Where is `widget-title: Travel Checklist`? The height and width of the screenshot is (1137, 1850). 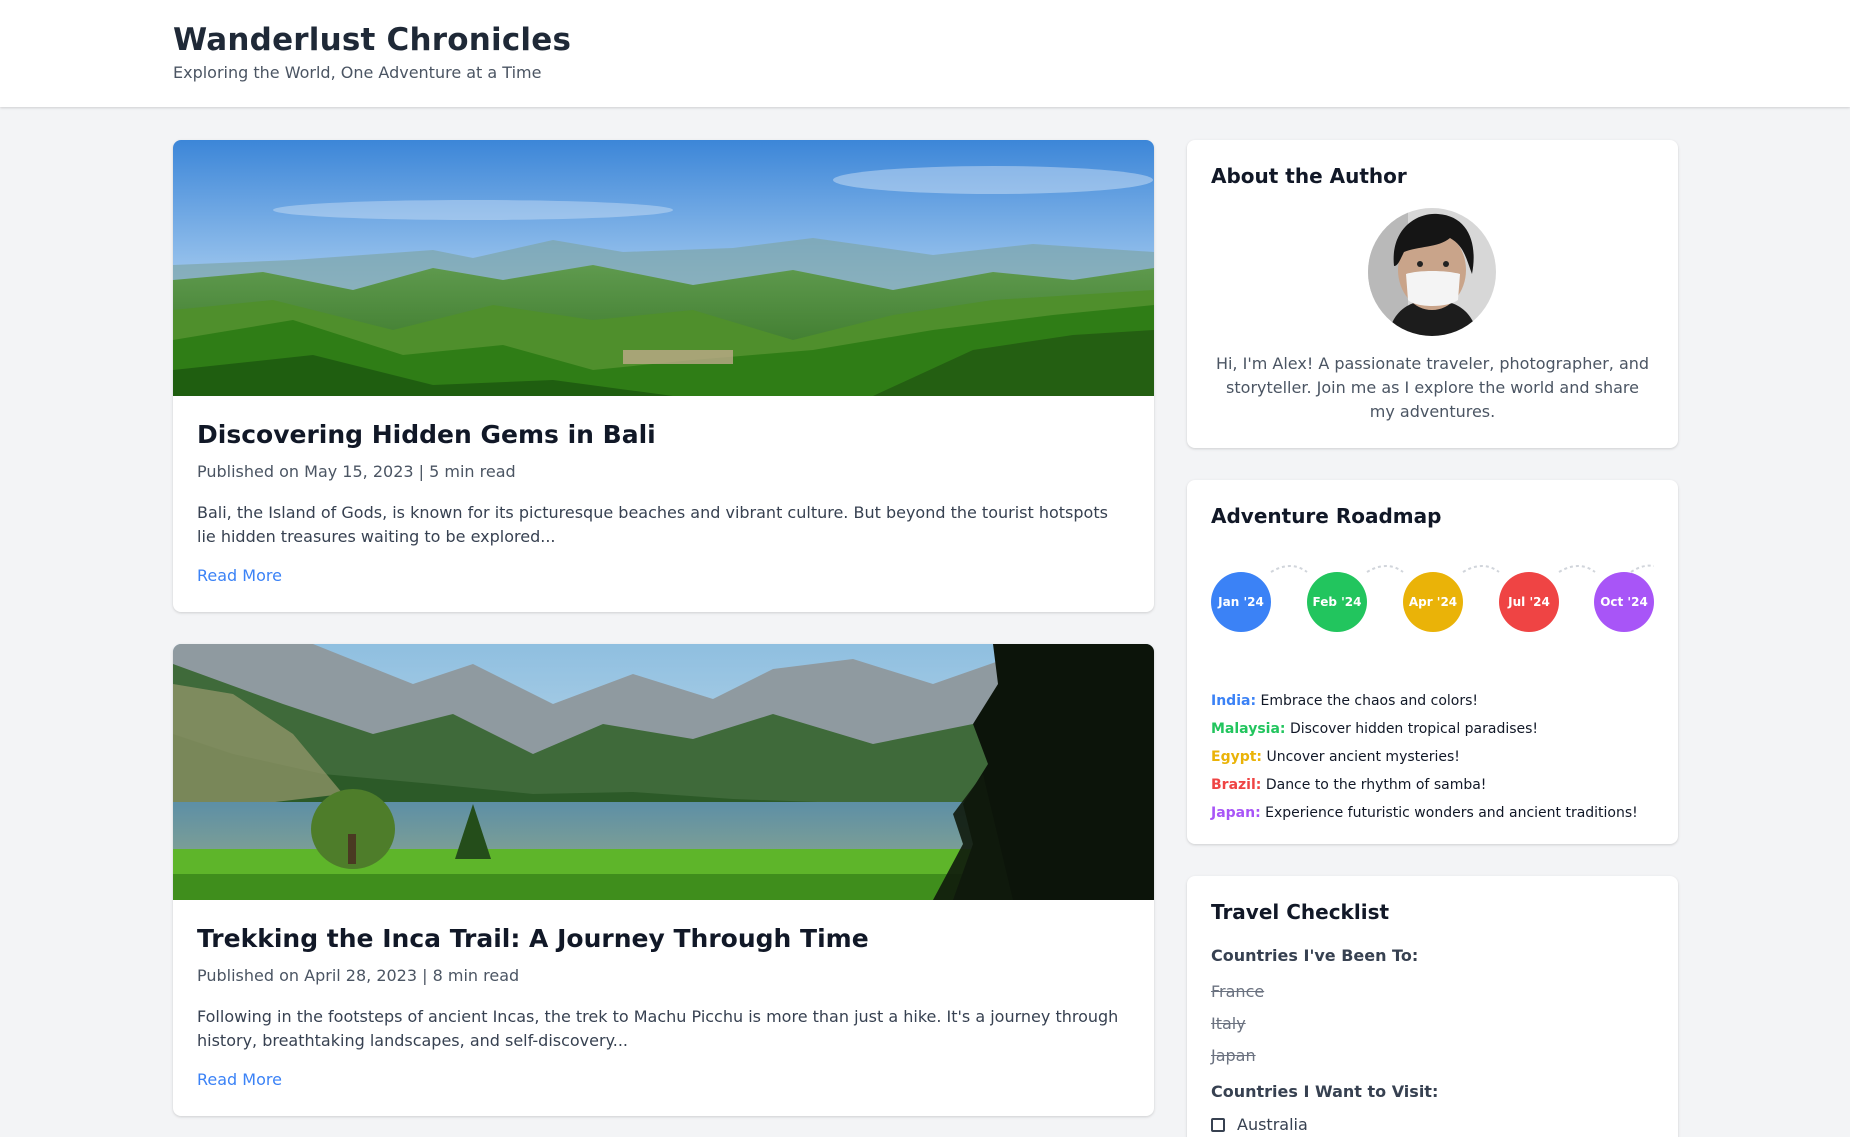 widget-title: Travel Checklist is located at coordinates (1300, 912).